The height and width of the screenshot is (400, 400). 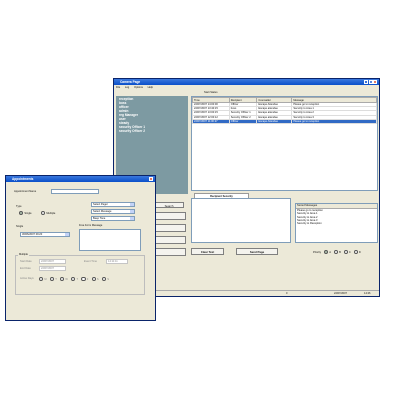 What do you see at coordinates (152, 131) in the screenshot?
I see `user-item: security Officer 2` at bounding box center [152, 131].